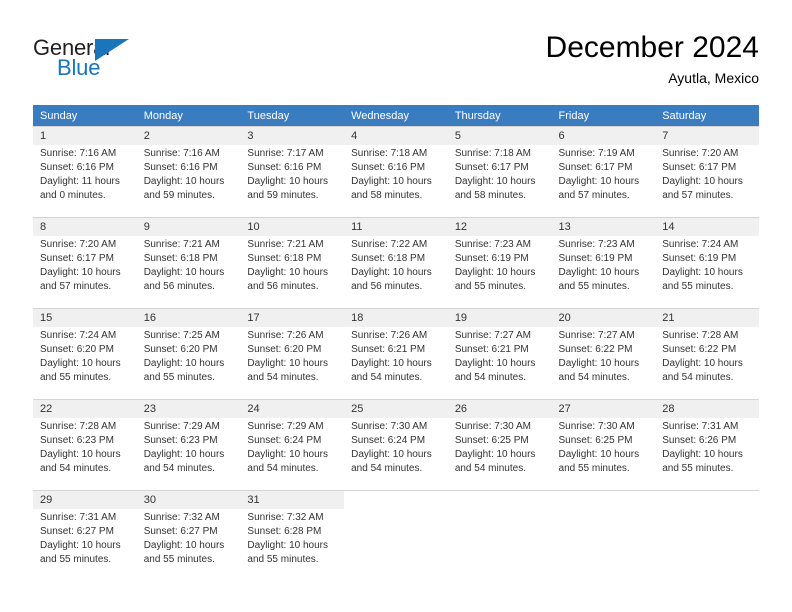  I want to click on sunrise-text: Sunrise: 7:17 AM, so click(285, 153).